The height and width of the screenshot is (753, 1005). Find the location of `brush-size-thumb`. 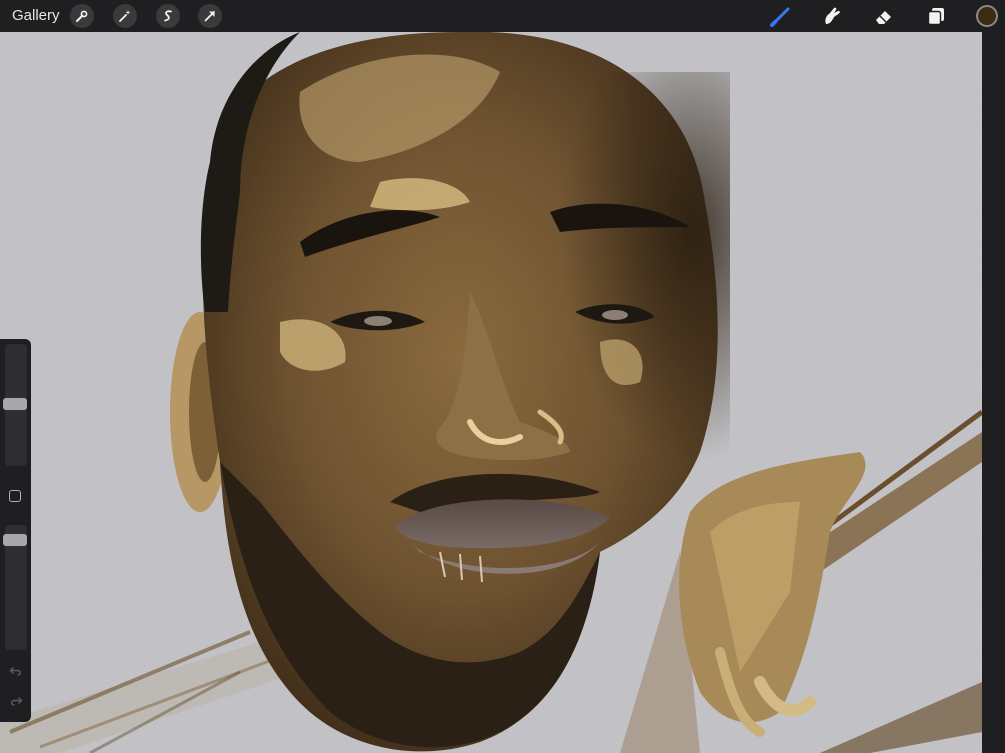

brush-size-thumb is located at coordinates (15, 404).